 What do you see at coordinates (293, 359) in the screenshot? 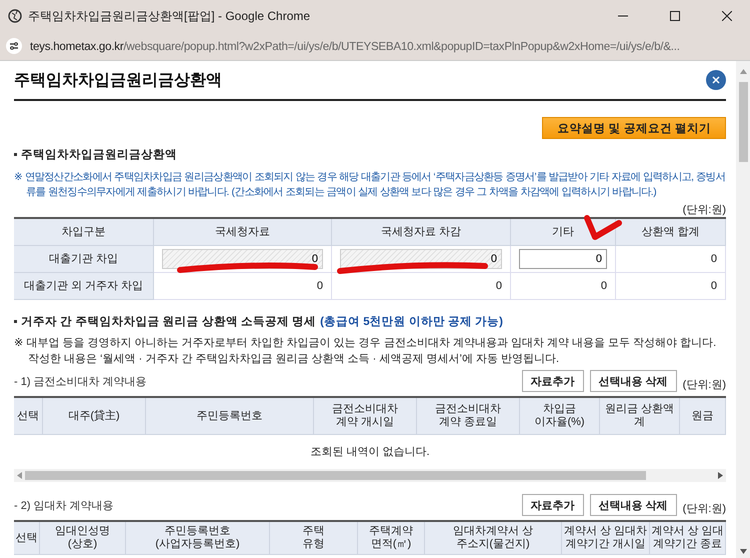
I see `note-text: 작성한 내용은 ‘월세액 · 거주자 간 주택임차차입금 원리금 상환액 소득 · 세액공제 명세서’에 자동 반영됩니다.` at bounding box center [293, 359].